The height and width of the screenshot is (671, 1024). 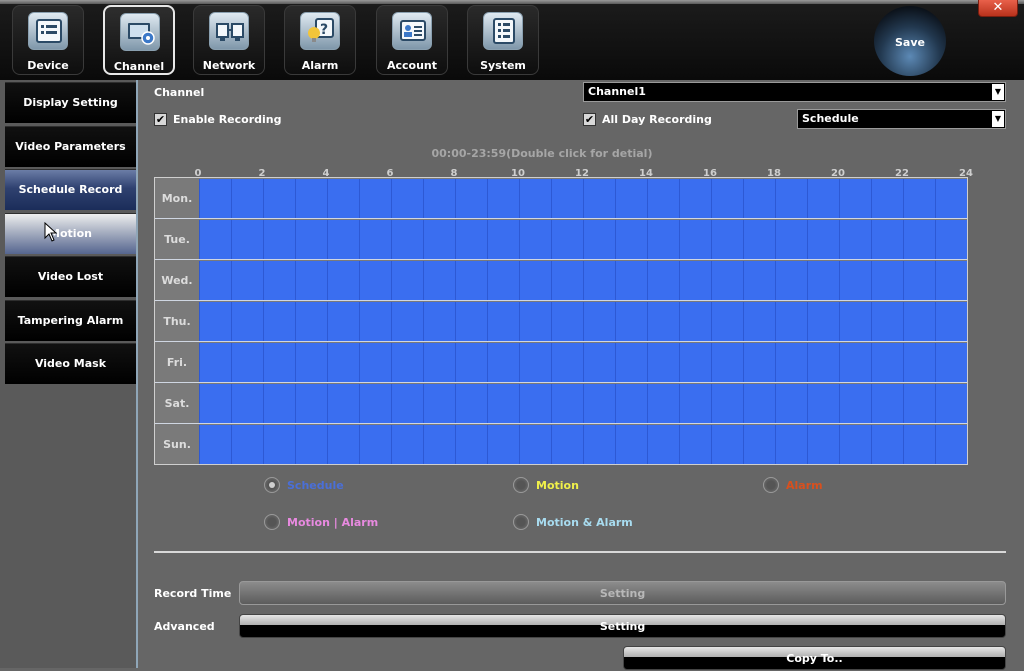 I want to click on all-day-recording-checkbox: ✔, so click(x=589, y=119).